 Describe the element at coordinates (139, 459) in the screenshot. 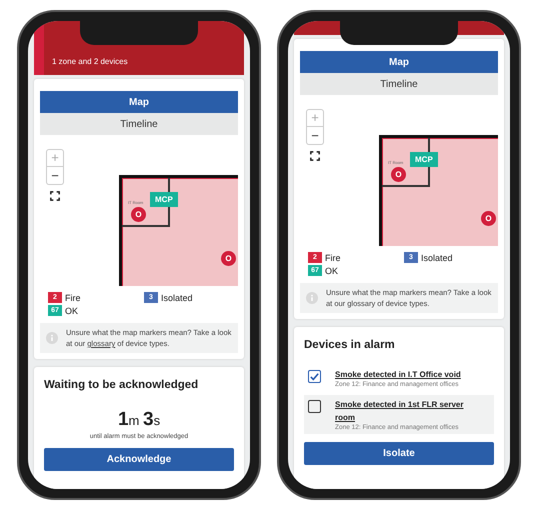

I see `acknowledge-button: Acknowledge` at that location.